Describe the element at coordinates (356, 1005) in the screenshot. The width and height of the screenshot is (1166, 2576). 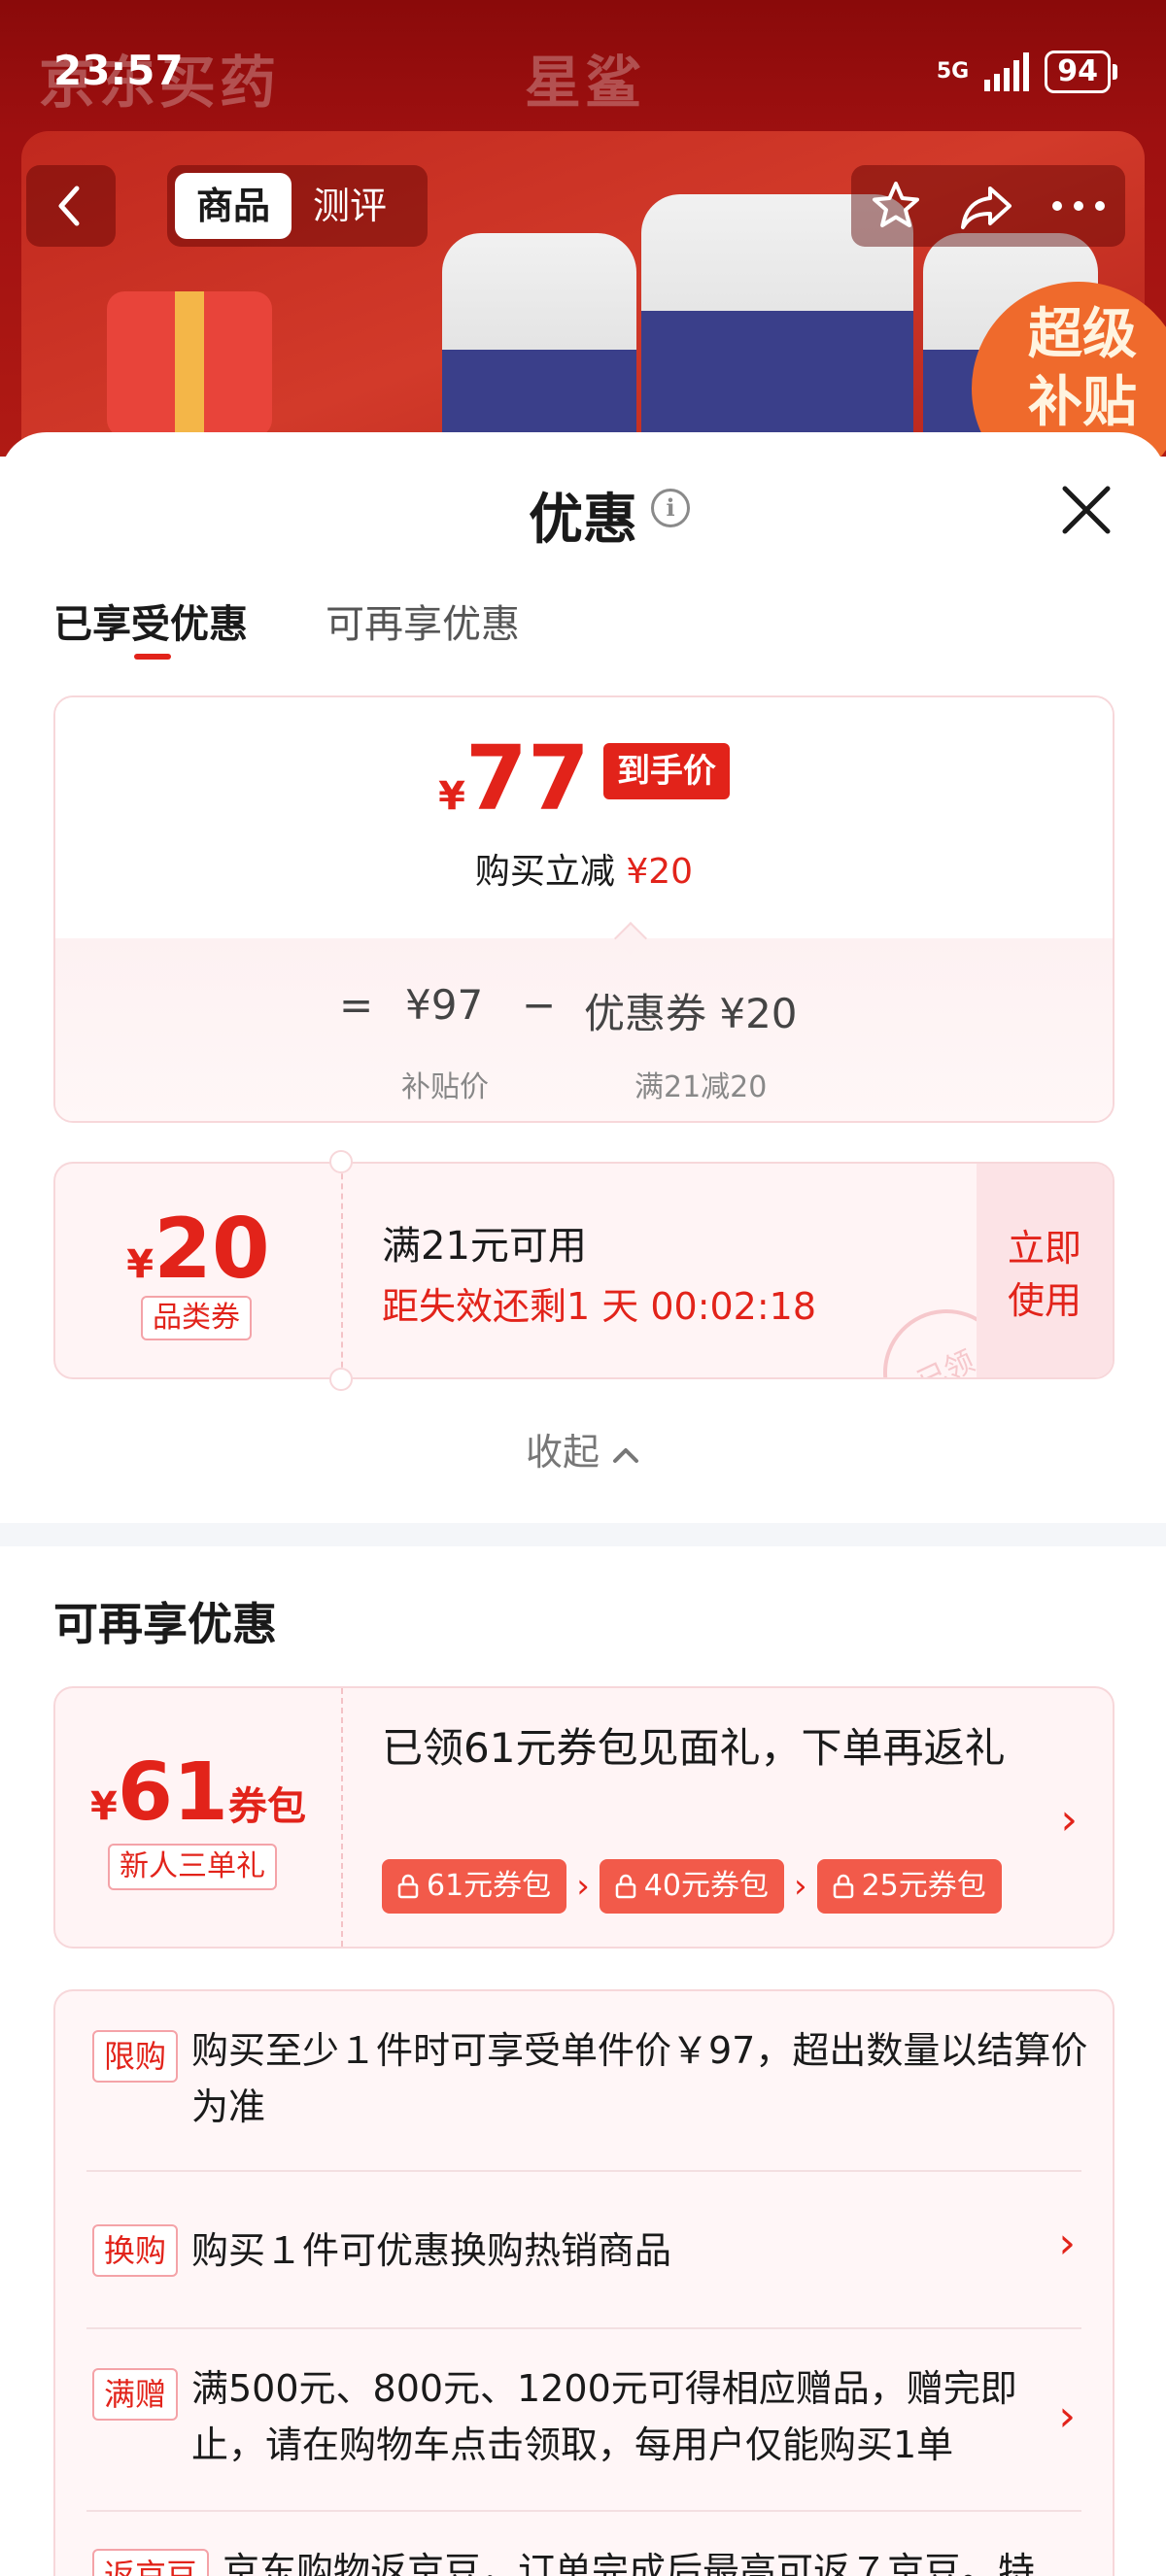
I see `equals-sign: =` at that location.